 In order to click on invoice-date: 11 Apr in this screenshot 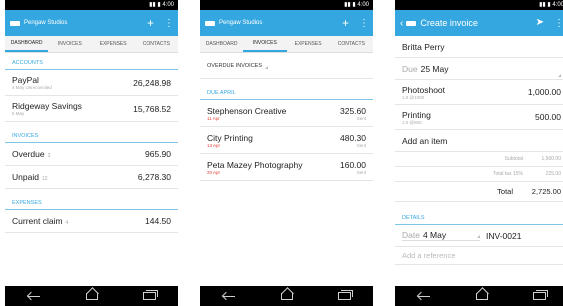, I will do `click(213, 118)`.